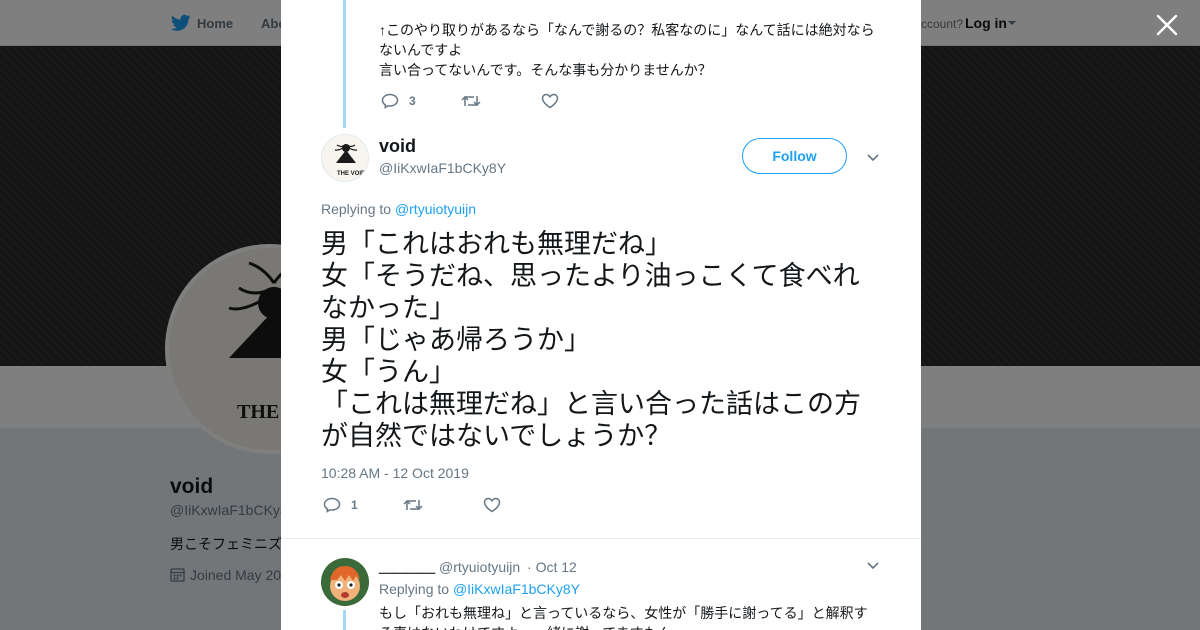 The width and height of the screenshot is (1200, 630). I want to click on reply-author-name: ＿＿＿＿, so click(407, 567).